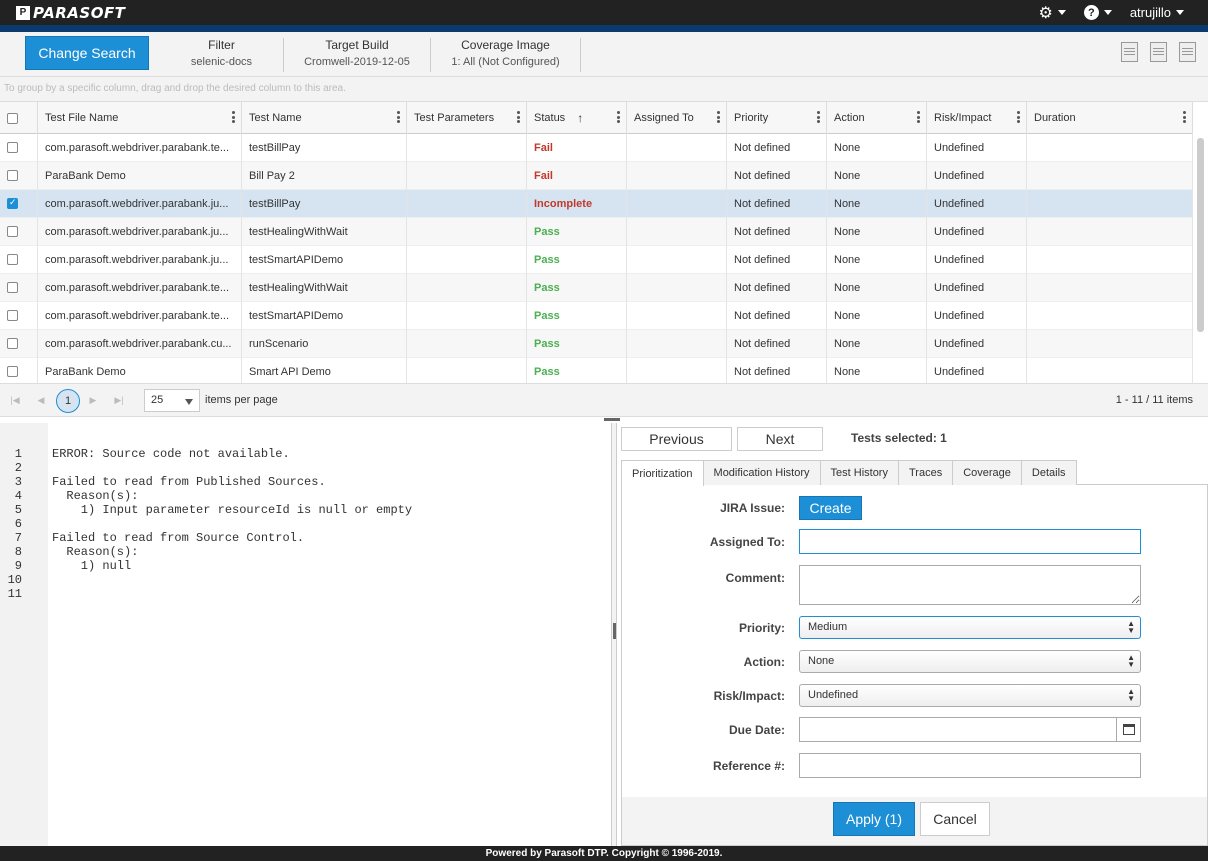  I want to click on due-date-field, so click(970, 729).